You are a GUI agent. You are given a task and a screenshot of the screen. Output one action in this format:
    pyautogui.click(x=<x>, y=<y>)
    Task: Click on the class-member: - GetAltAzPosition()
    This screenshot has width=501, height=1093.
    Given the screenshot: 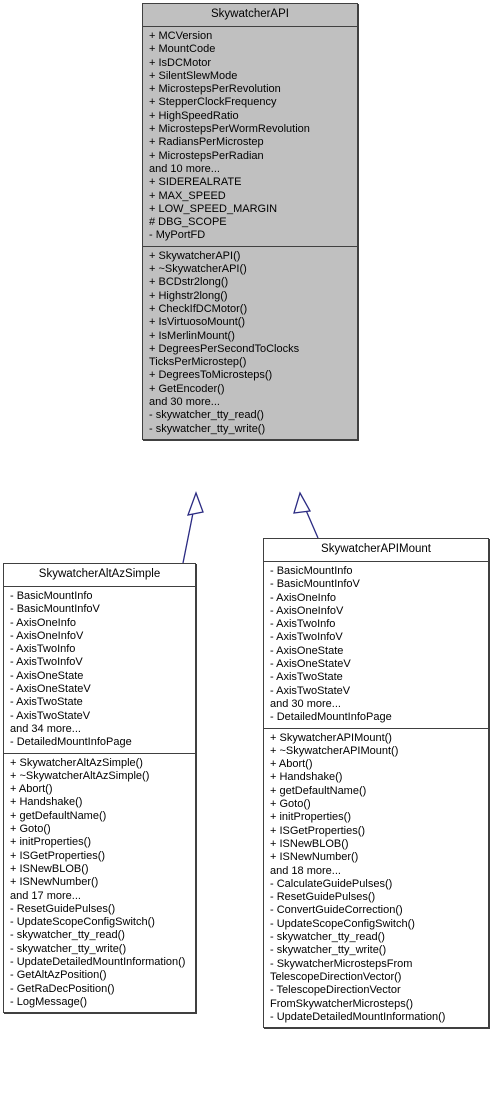 What is the action you would take?
    pyautogui.click(x=58, y=975)
    